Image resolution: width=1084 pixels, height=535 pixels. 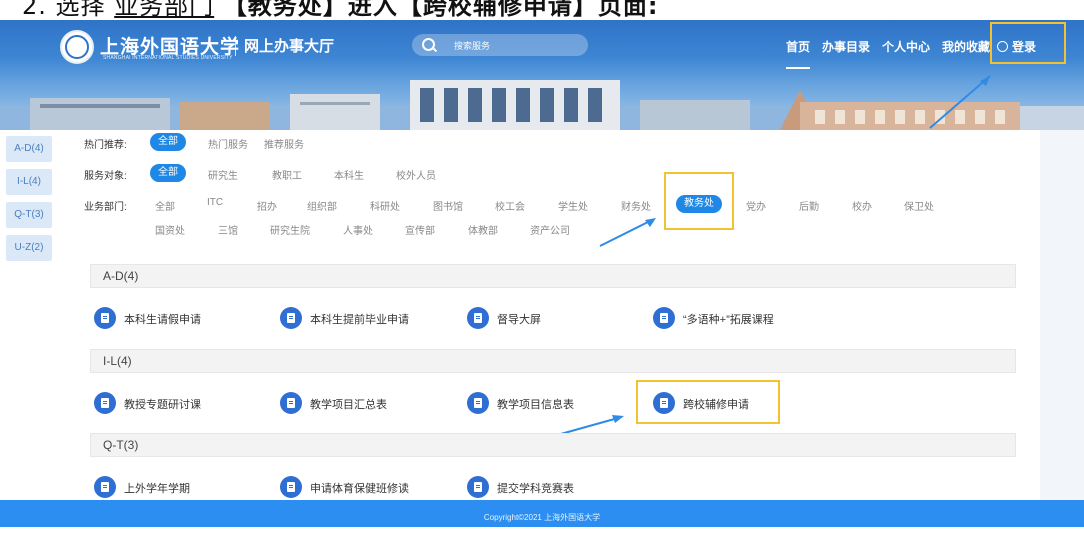 I want to click on hot-option-recommend: 推荐服务, so click(x=284, y=143).